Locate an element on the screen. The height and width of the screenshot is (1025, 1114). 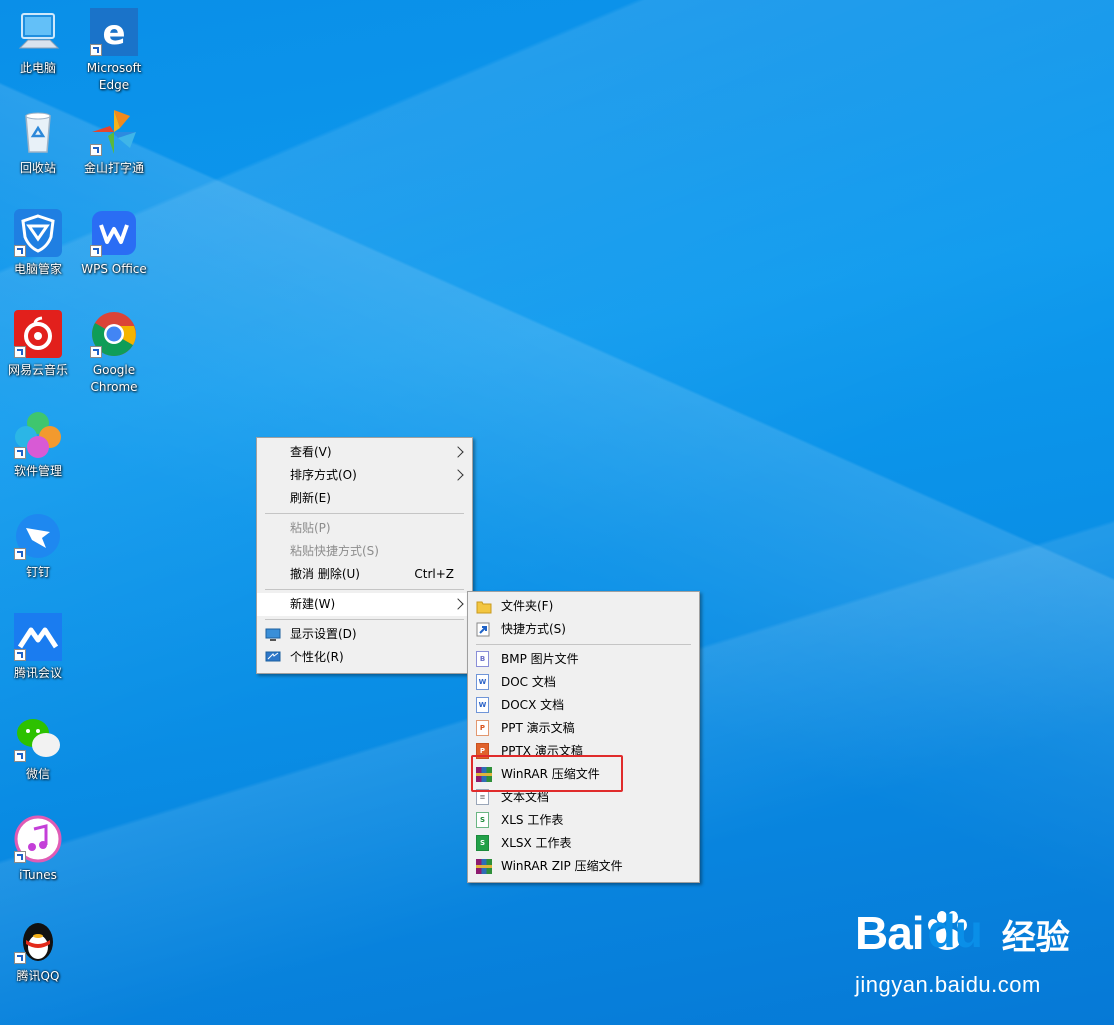
menu-item-refresh: 刷新(E) is located at coordinates (364, 498).